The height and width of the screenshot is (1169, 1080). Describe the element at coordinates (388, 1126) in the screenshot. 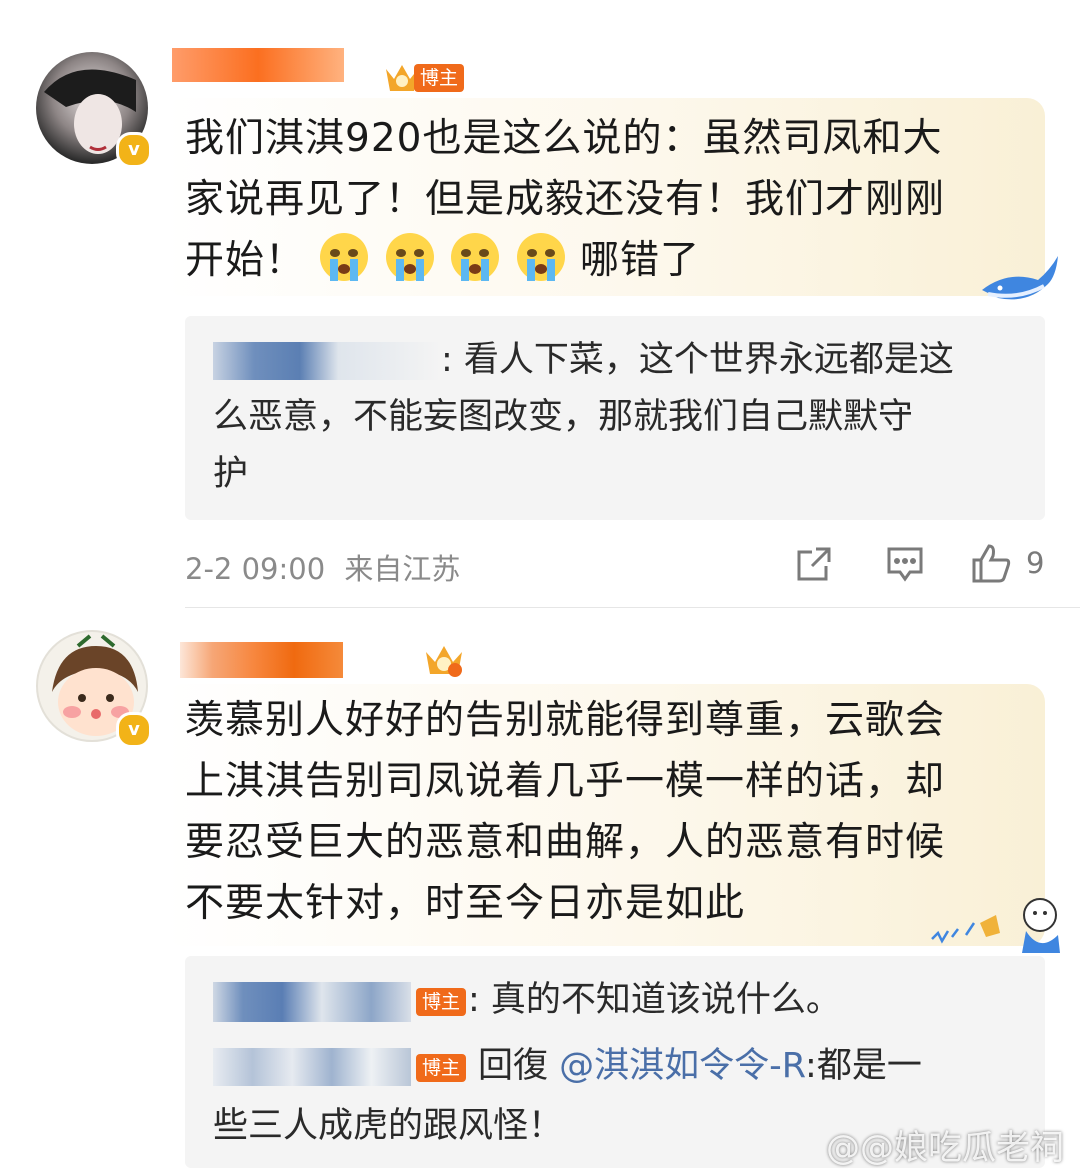

I see `reply-text: 些三人成虎的跟风怪！` at that location.